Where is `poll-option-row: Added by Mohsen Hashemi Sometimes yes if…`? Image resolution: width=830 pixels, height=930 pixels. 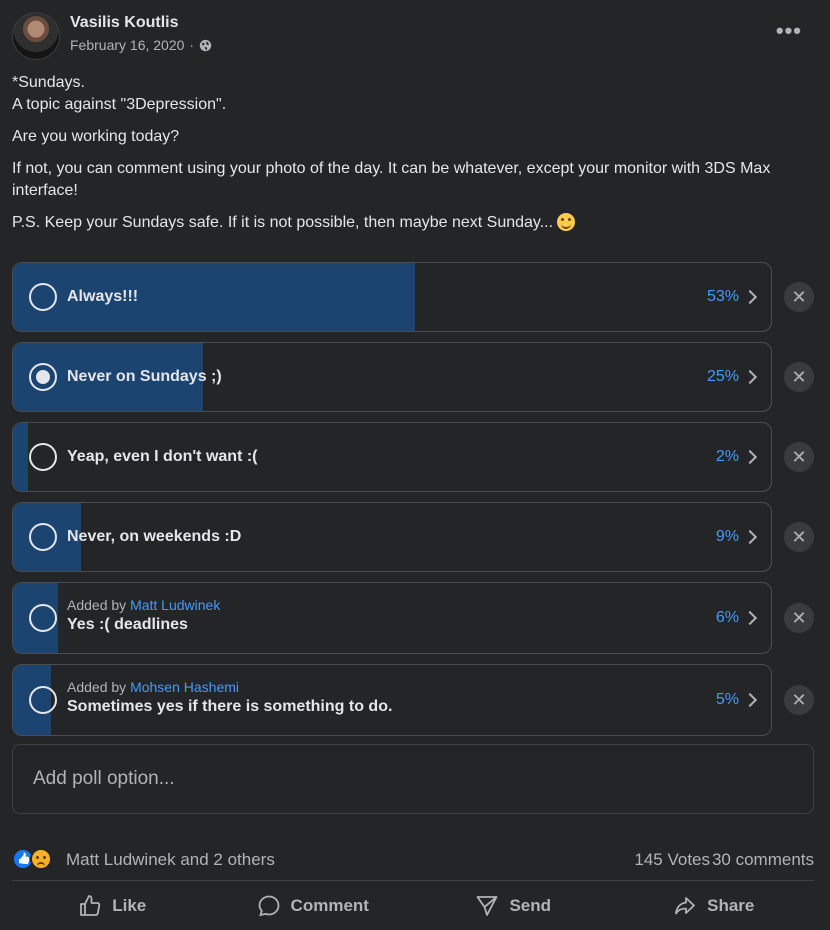 poll-option-row: Added by Mohsen Hashemi Sometimes yes if… is located at coordinates (413, 700).